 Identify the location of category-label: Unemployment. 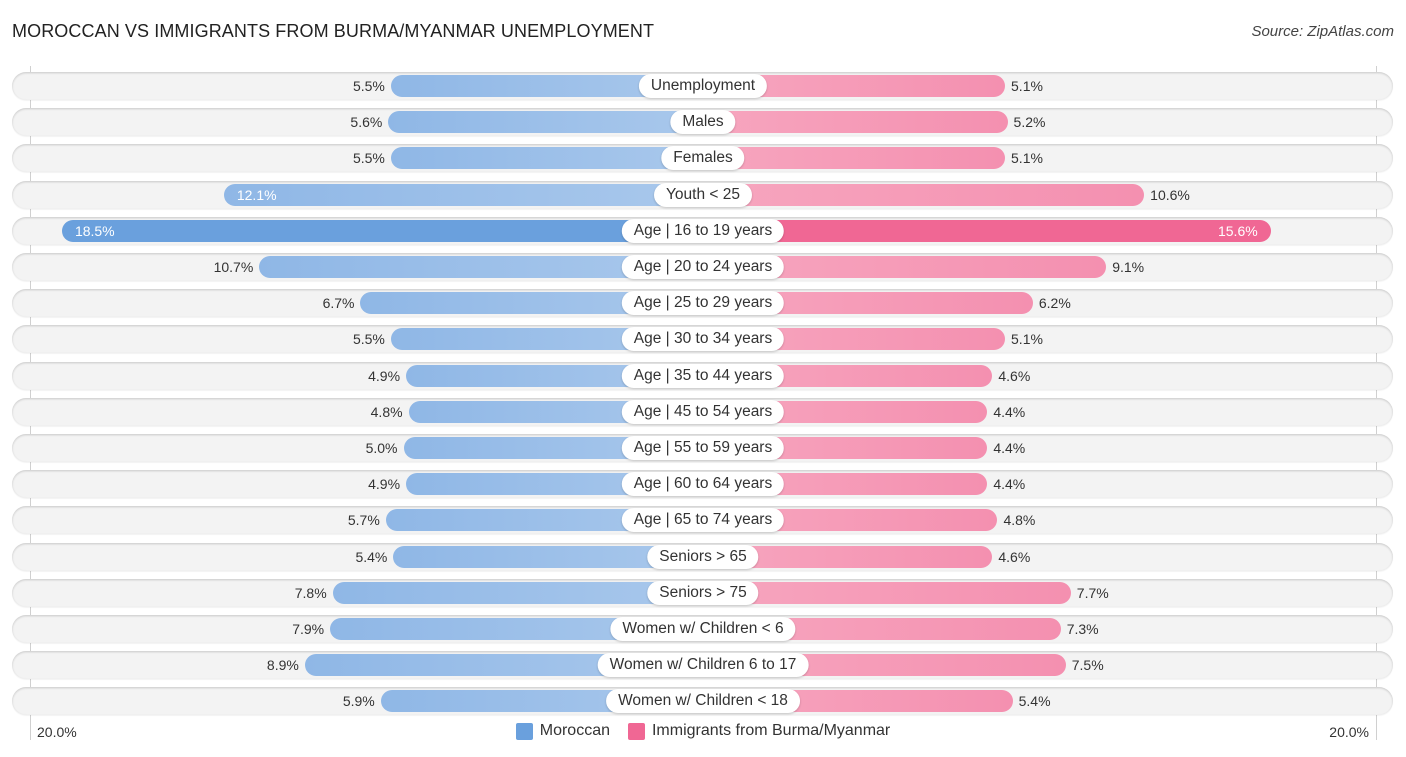
(703, 86).